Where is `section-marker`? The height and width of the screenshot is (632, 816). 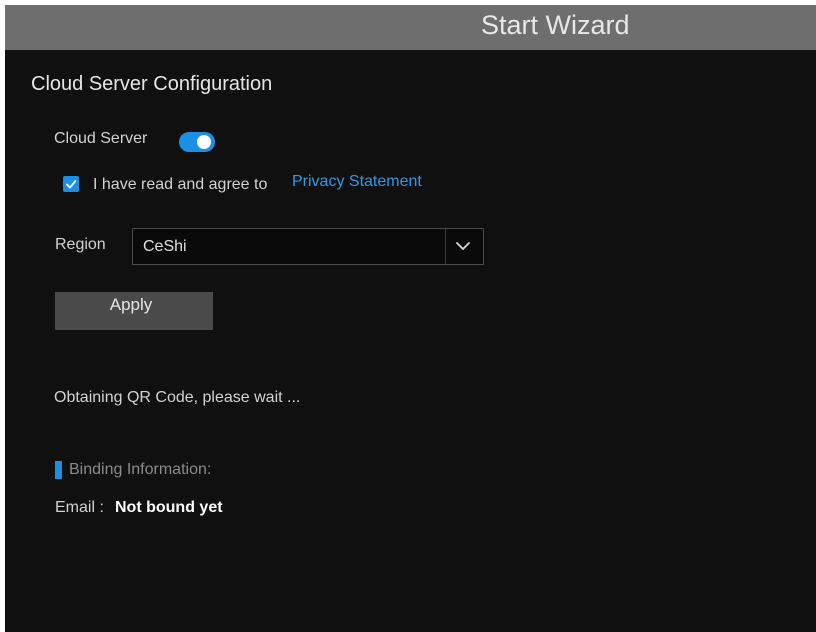
section-marker is located at coordinates (58, 470).